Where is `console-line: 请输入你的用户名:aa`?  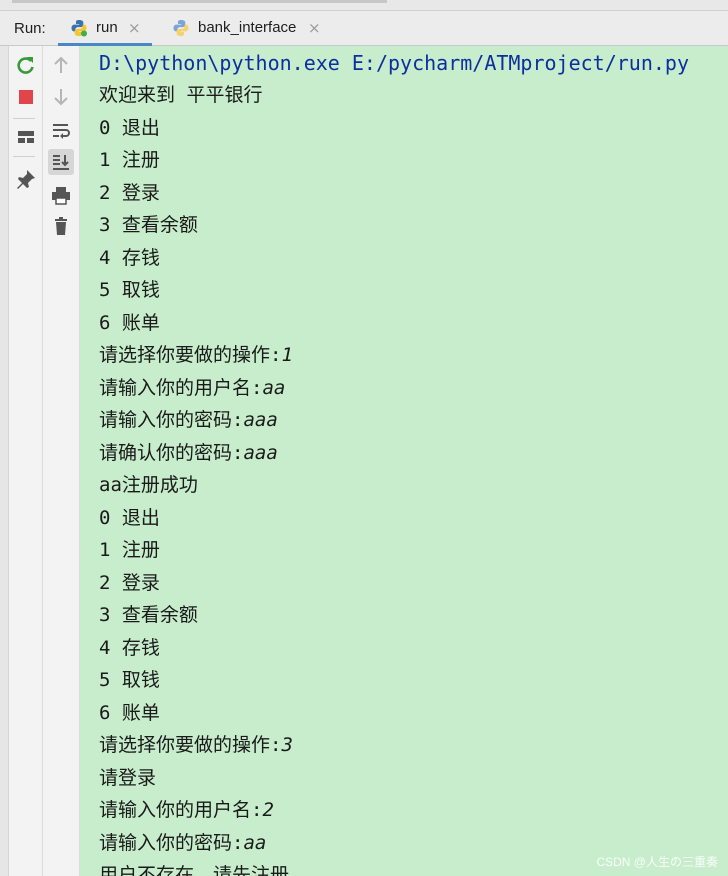
console-line: 请输入你的用户名:aa is located at coordinates (192, 388).